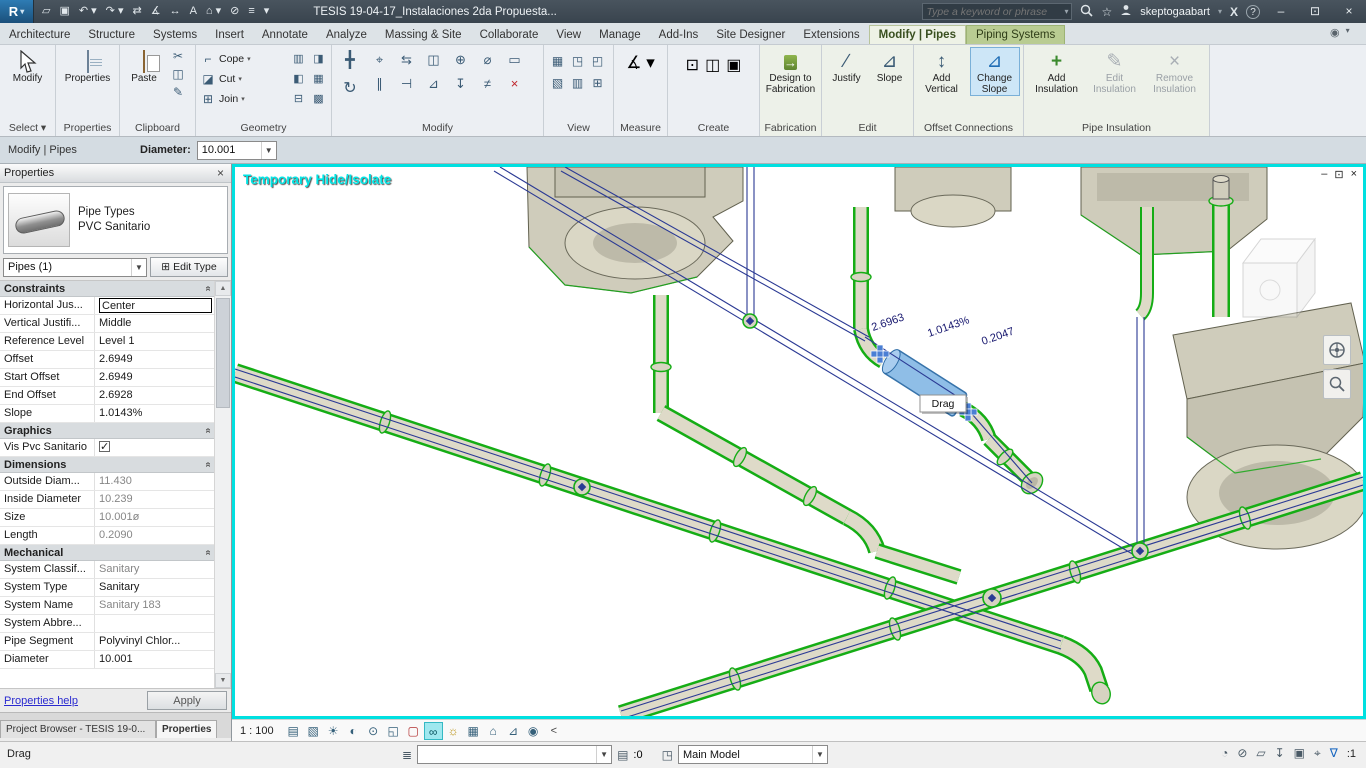 The height and width of the screenshot is (768, 1366). Describe the element at coordinates (350, 61) in the screenshot. I see `move-icon: ╋` at that location.